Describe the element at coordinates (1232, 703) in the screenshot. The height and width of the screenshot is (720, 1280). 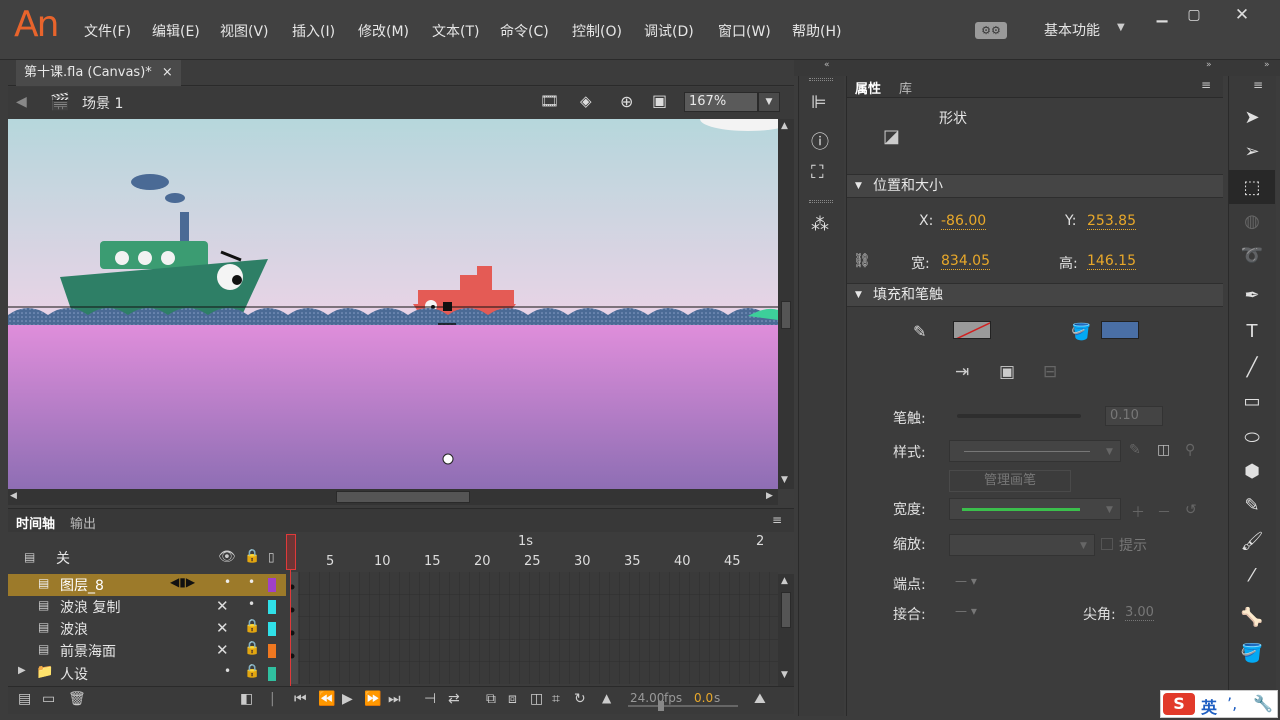
I see `punctuation-icon: ’,` at that location.